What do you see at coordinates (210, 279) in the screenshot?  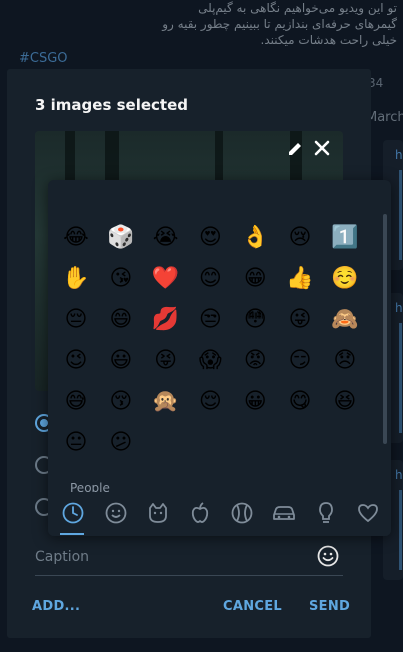 I see `emoji-button: 😊` at bounding box center [210, 279].